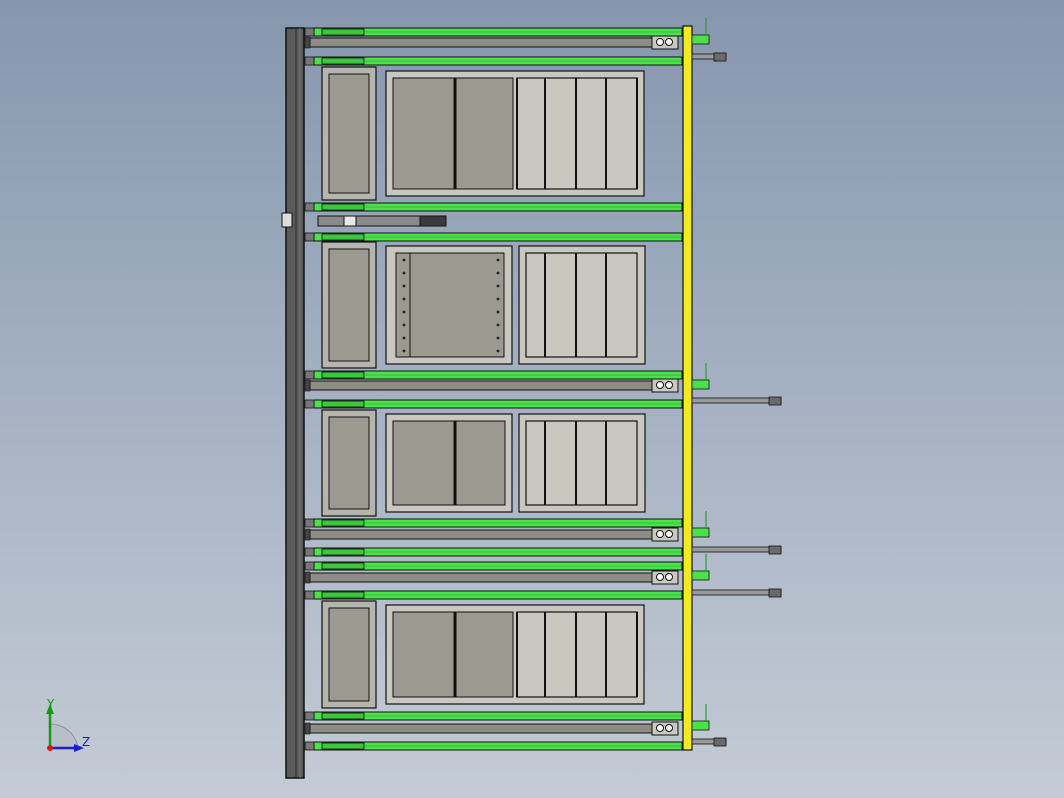  I want to click on upper-bracket, so click(364, 220).